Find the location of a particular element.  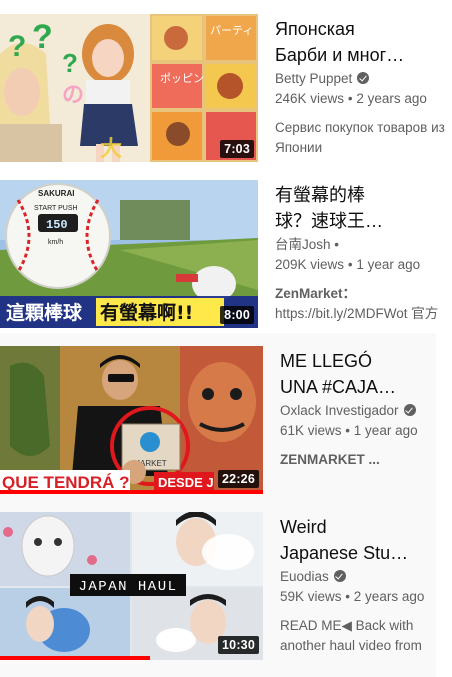

video-desc-2-line2: https://bit.ly/2MDFWot 官方 is located at coordinates (357, 313).